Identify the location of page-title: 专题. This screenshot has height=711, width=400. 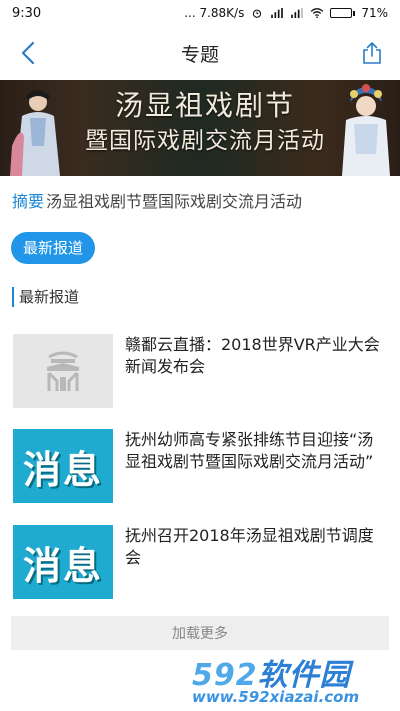
(199, 54).